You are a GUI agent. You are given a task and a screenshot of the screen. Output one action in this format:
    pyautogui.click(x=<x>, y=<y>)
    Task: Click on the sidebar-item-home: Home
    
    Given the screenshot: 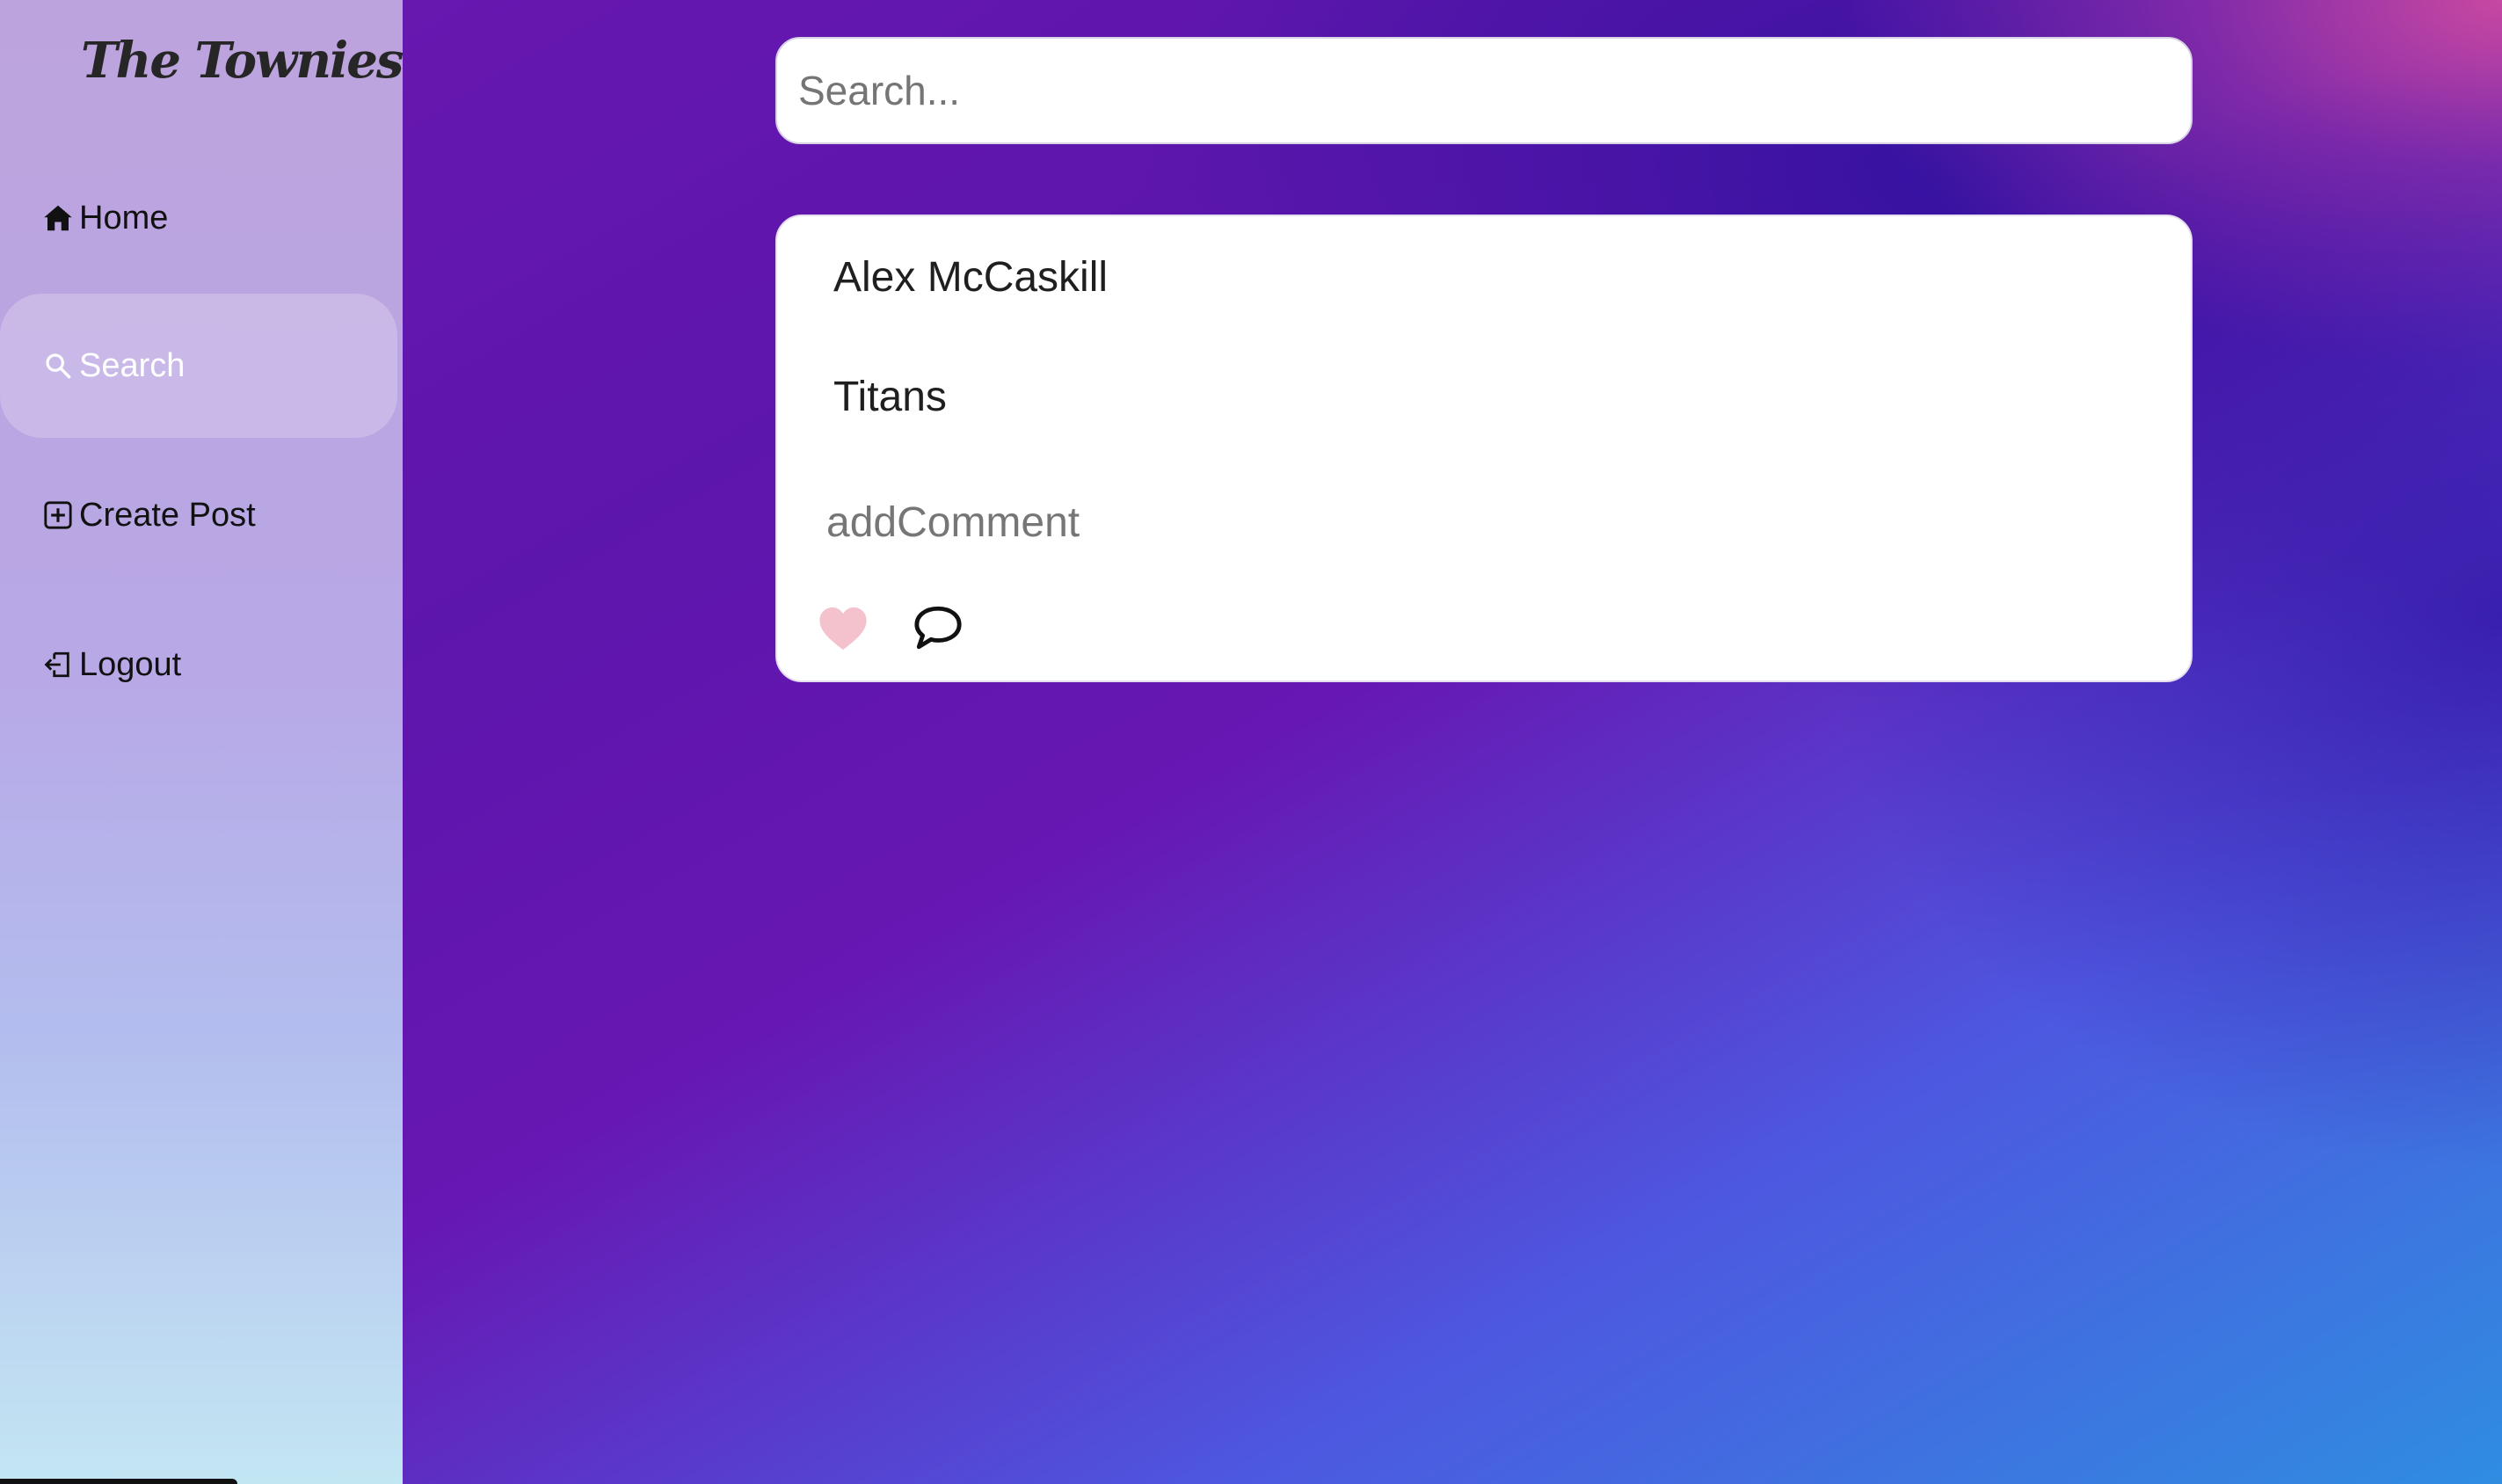 What is the action you would take?
    pyautogui.click(x=199, y=218)
    